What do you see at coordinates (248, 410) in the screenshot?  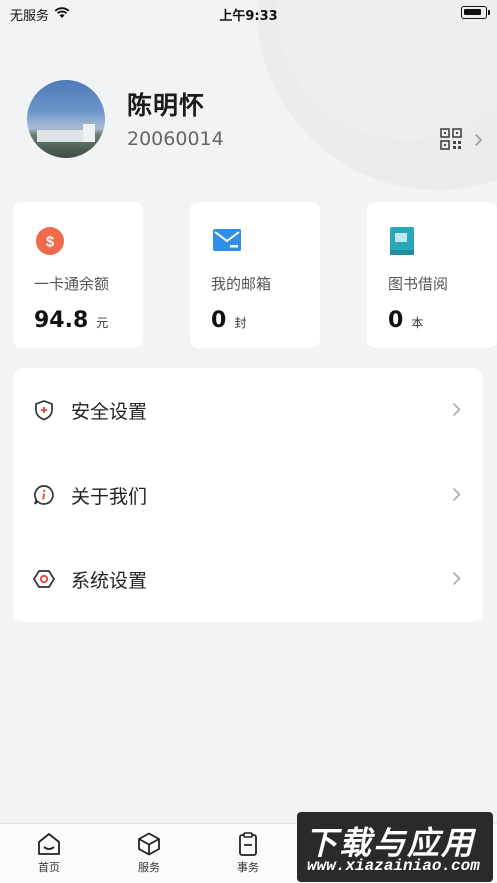 I see `menu-item-security: 安全设置` at bounding box center [248, 410].